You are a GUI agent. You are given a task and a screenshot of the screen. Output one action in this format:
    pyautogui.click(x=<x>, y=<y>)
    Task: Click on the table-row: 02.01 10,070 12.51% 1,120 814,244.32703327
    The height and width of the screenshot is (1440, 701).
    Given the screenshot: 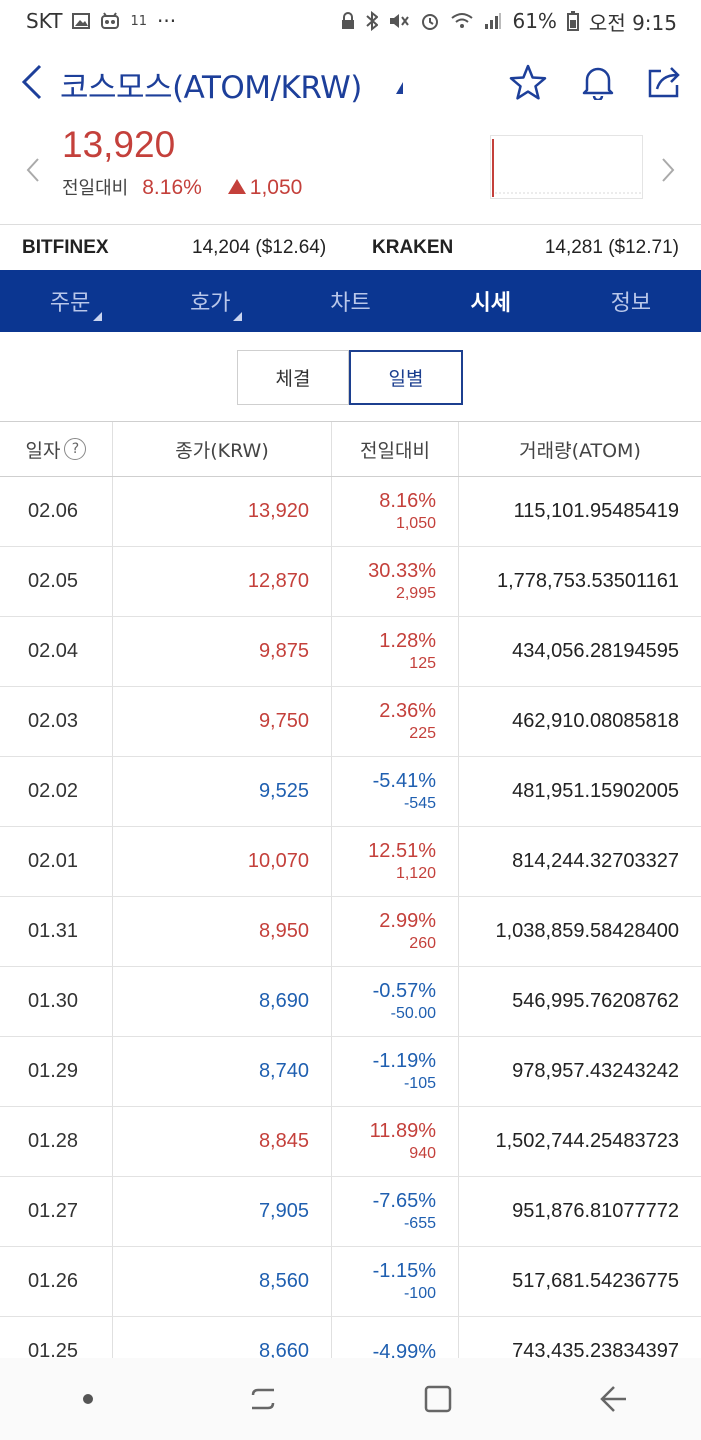 What is the action you would take?
    pyautogui.click(x=350, y=862)
    